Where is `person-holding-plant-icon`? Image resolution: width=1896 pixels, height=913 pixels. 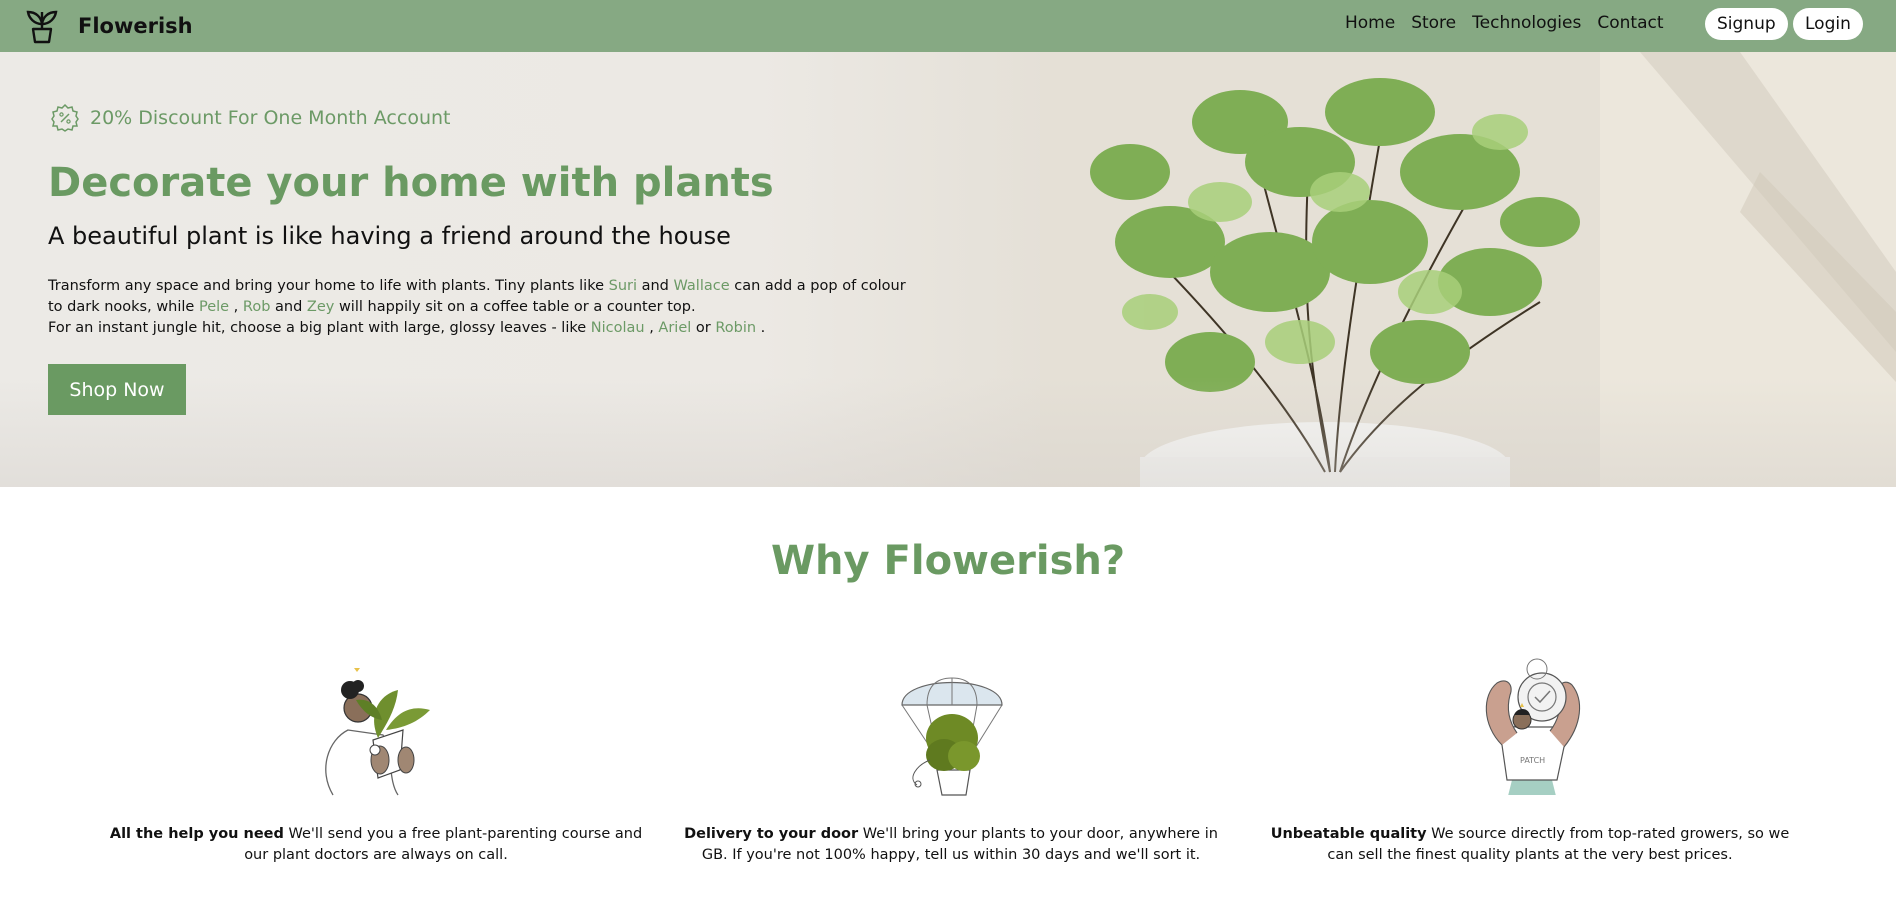 person-holding-plant-icon is located at coordinates (377, 732).